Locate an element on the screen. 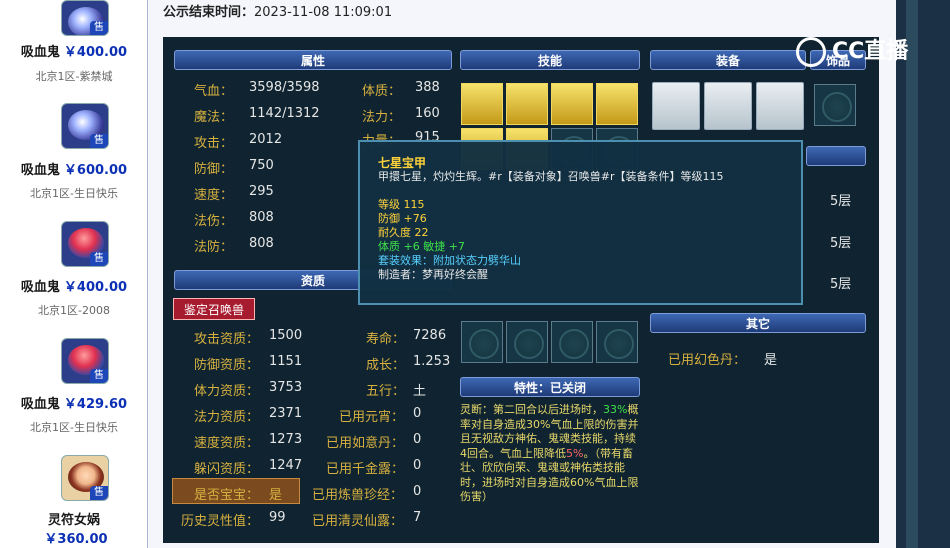  listing-title: 吸血鬼 ￥429.60 is located at coordinates (74, 402).